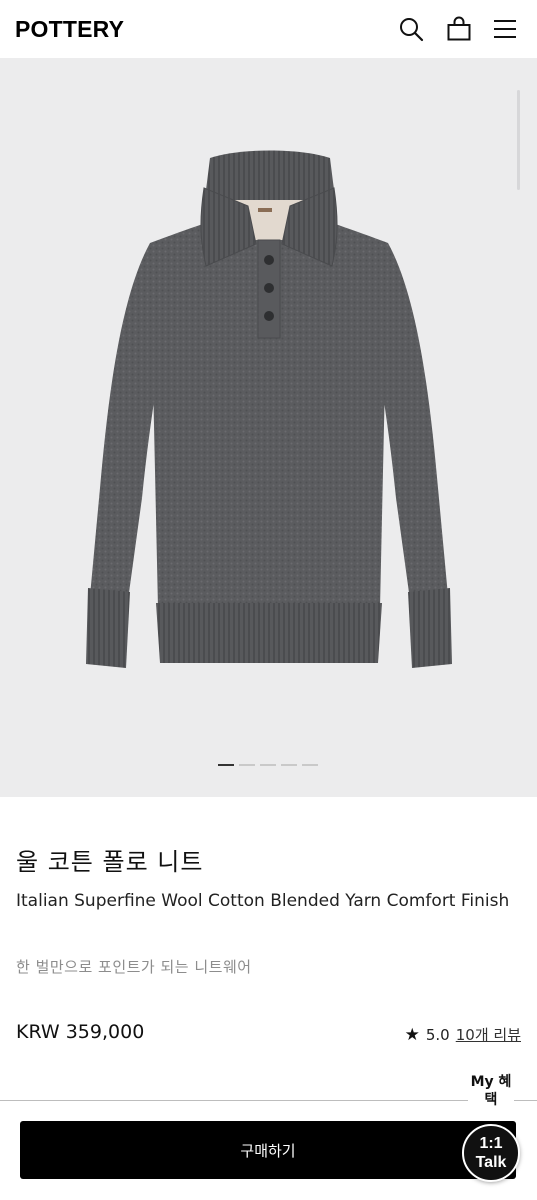 The width and height of the screenshot is (537, 1200). Describe the element at coordinates (411, 29) in the screenshot. I see `search-icon` at that location.